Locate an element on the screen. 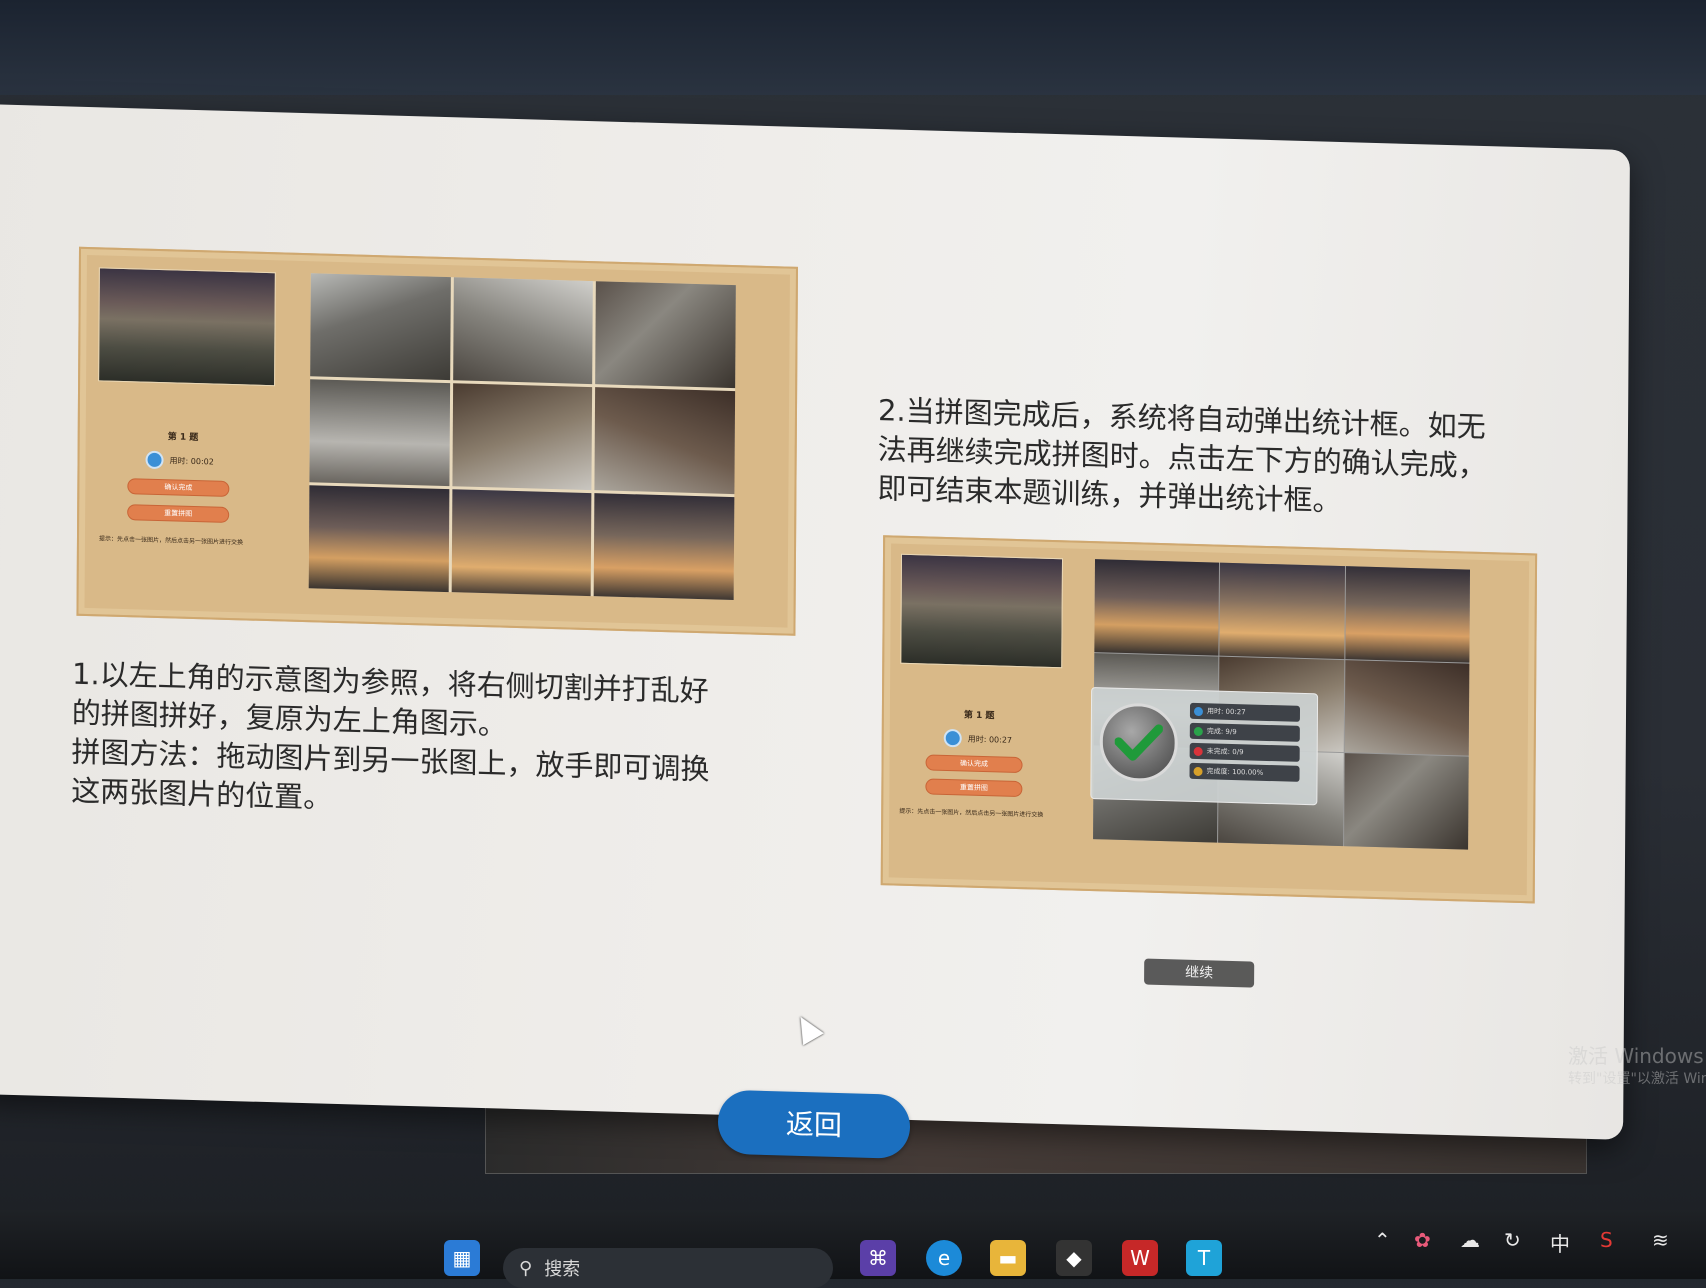 The image size is (1706, 1288). percent-icon is located at coordinates (1198, 771).